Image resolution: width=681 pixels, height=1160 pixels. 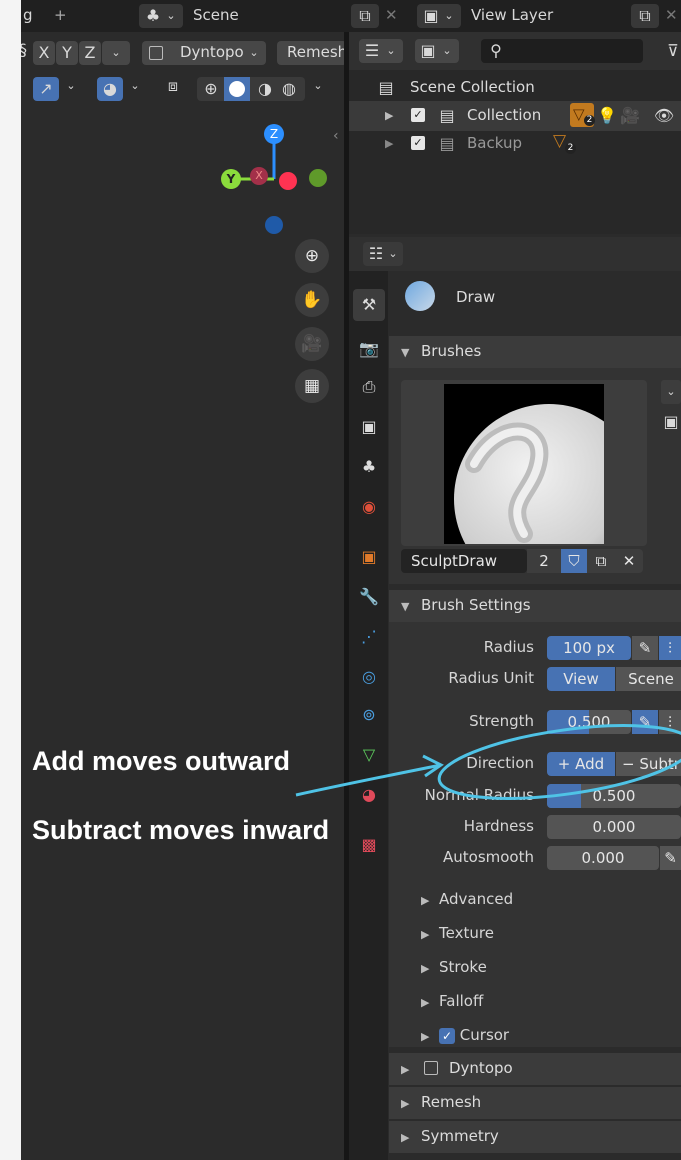 I want to click on dyntopo-dropdown: Dyntopo ⌄, so click(x=204, y=53).